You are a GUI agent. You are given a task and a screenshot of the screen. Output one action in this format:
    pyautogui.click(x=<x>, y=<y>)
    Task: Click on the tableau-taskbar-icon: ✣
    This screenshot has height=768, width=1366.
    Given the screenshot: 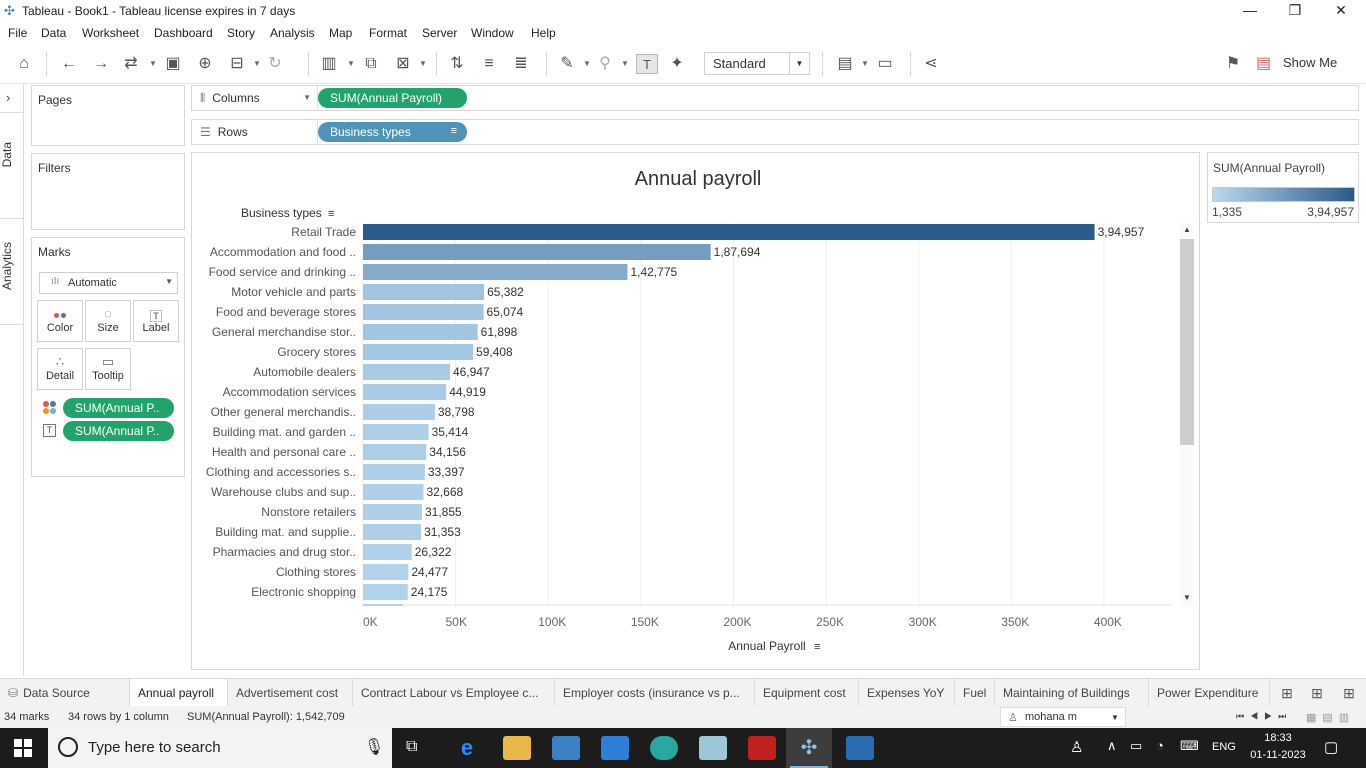 What is the action you would take?
    pyautogui.click(x=809, y=748)
    